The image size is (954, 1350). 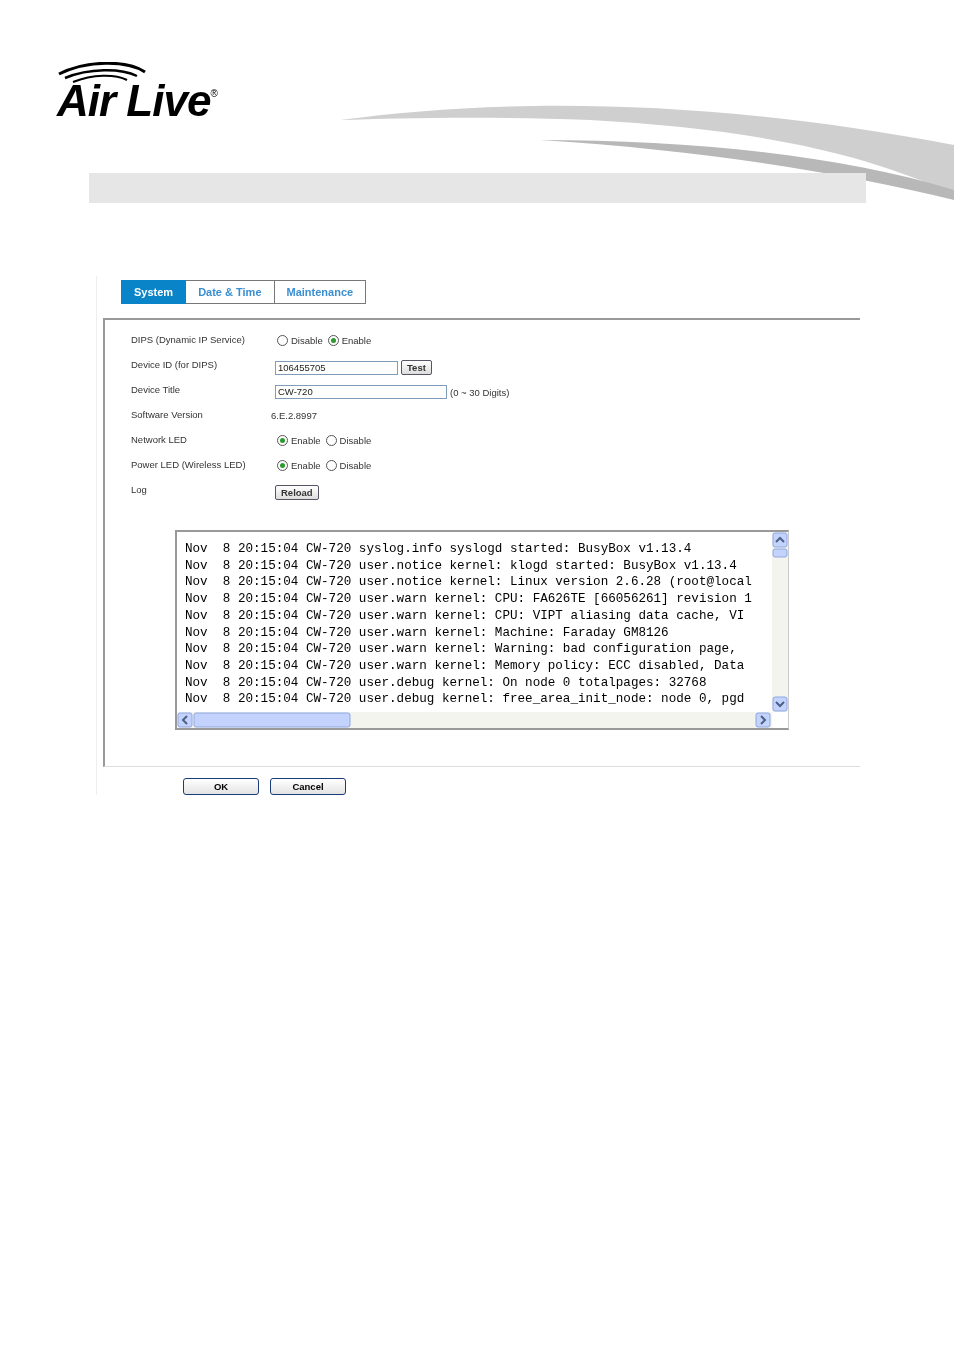 I want to click on log-line: Nov 8 20:15:04 CW-720 syslog.info syslogd started: BusyBox v1.13.4, so click(x=439, y=549).